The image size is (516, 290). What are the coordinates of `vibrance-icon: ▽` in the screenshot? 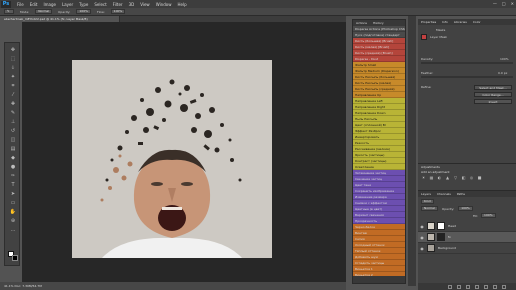 It's located at (455, 177).